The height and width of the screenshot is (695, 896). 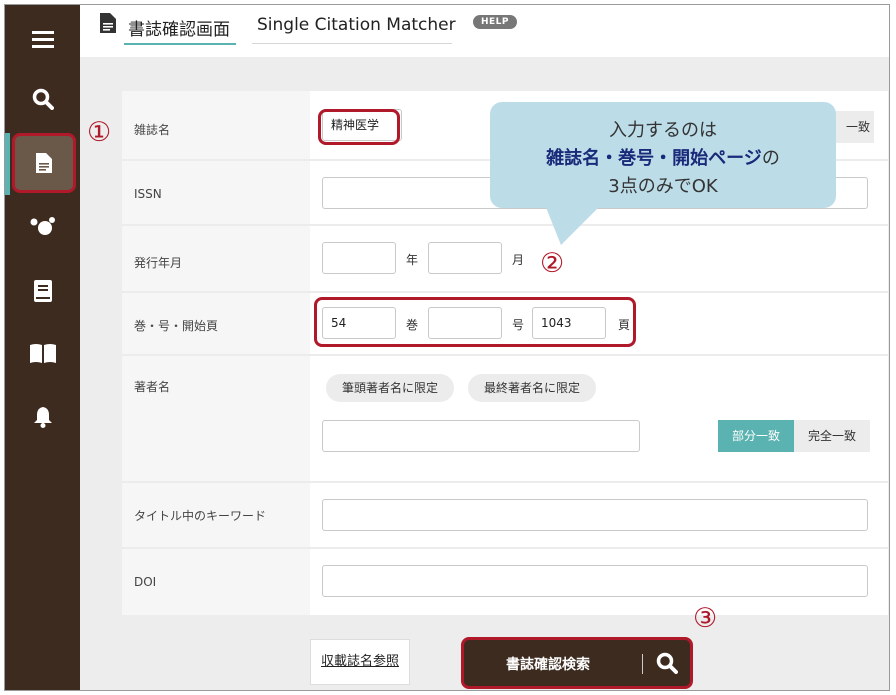 What do you see at coordinates (663, 186) in the screenshot?
I see `tooltip-line3: 3点のみでOK` at bounding box center [663, 186].